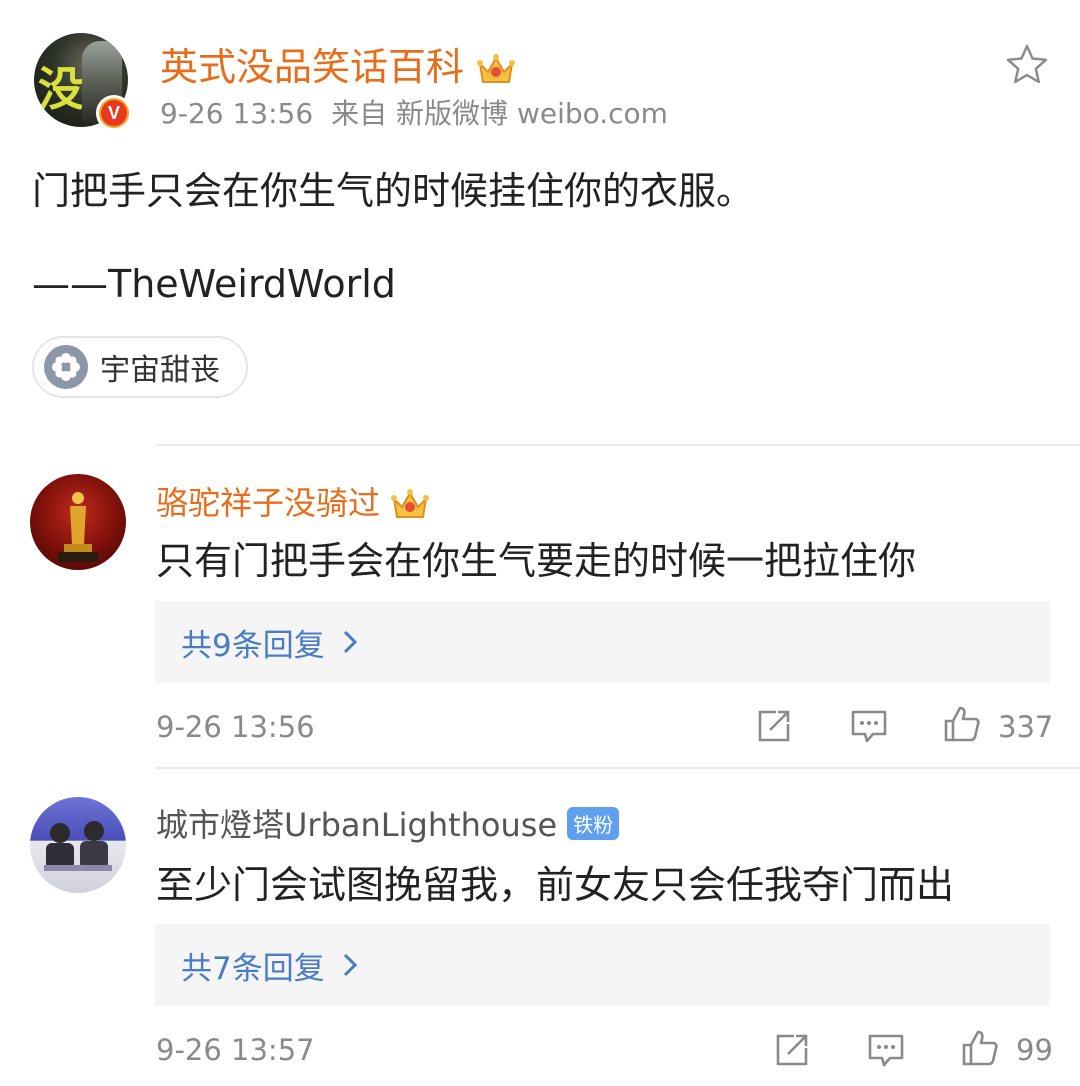 Image resolution: width=1080 pixels, height=1086 pixels. What do you see at coordinates (160, 370) in the screenshot?
I see `topic-label: 宇宙甜丧` at bounding box center [160, 370].